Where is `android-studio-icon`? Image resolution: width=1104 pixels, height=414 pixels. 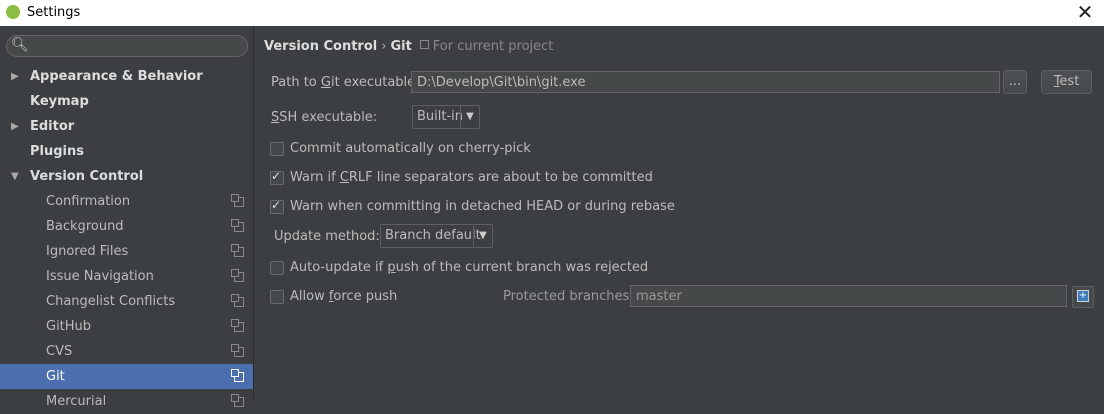 android-studio-icon is located at coordinates (13, 12).